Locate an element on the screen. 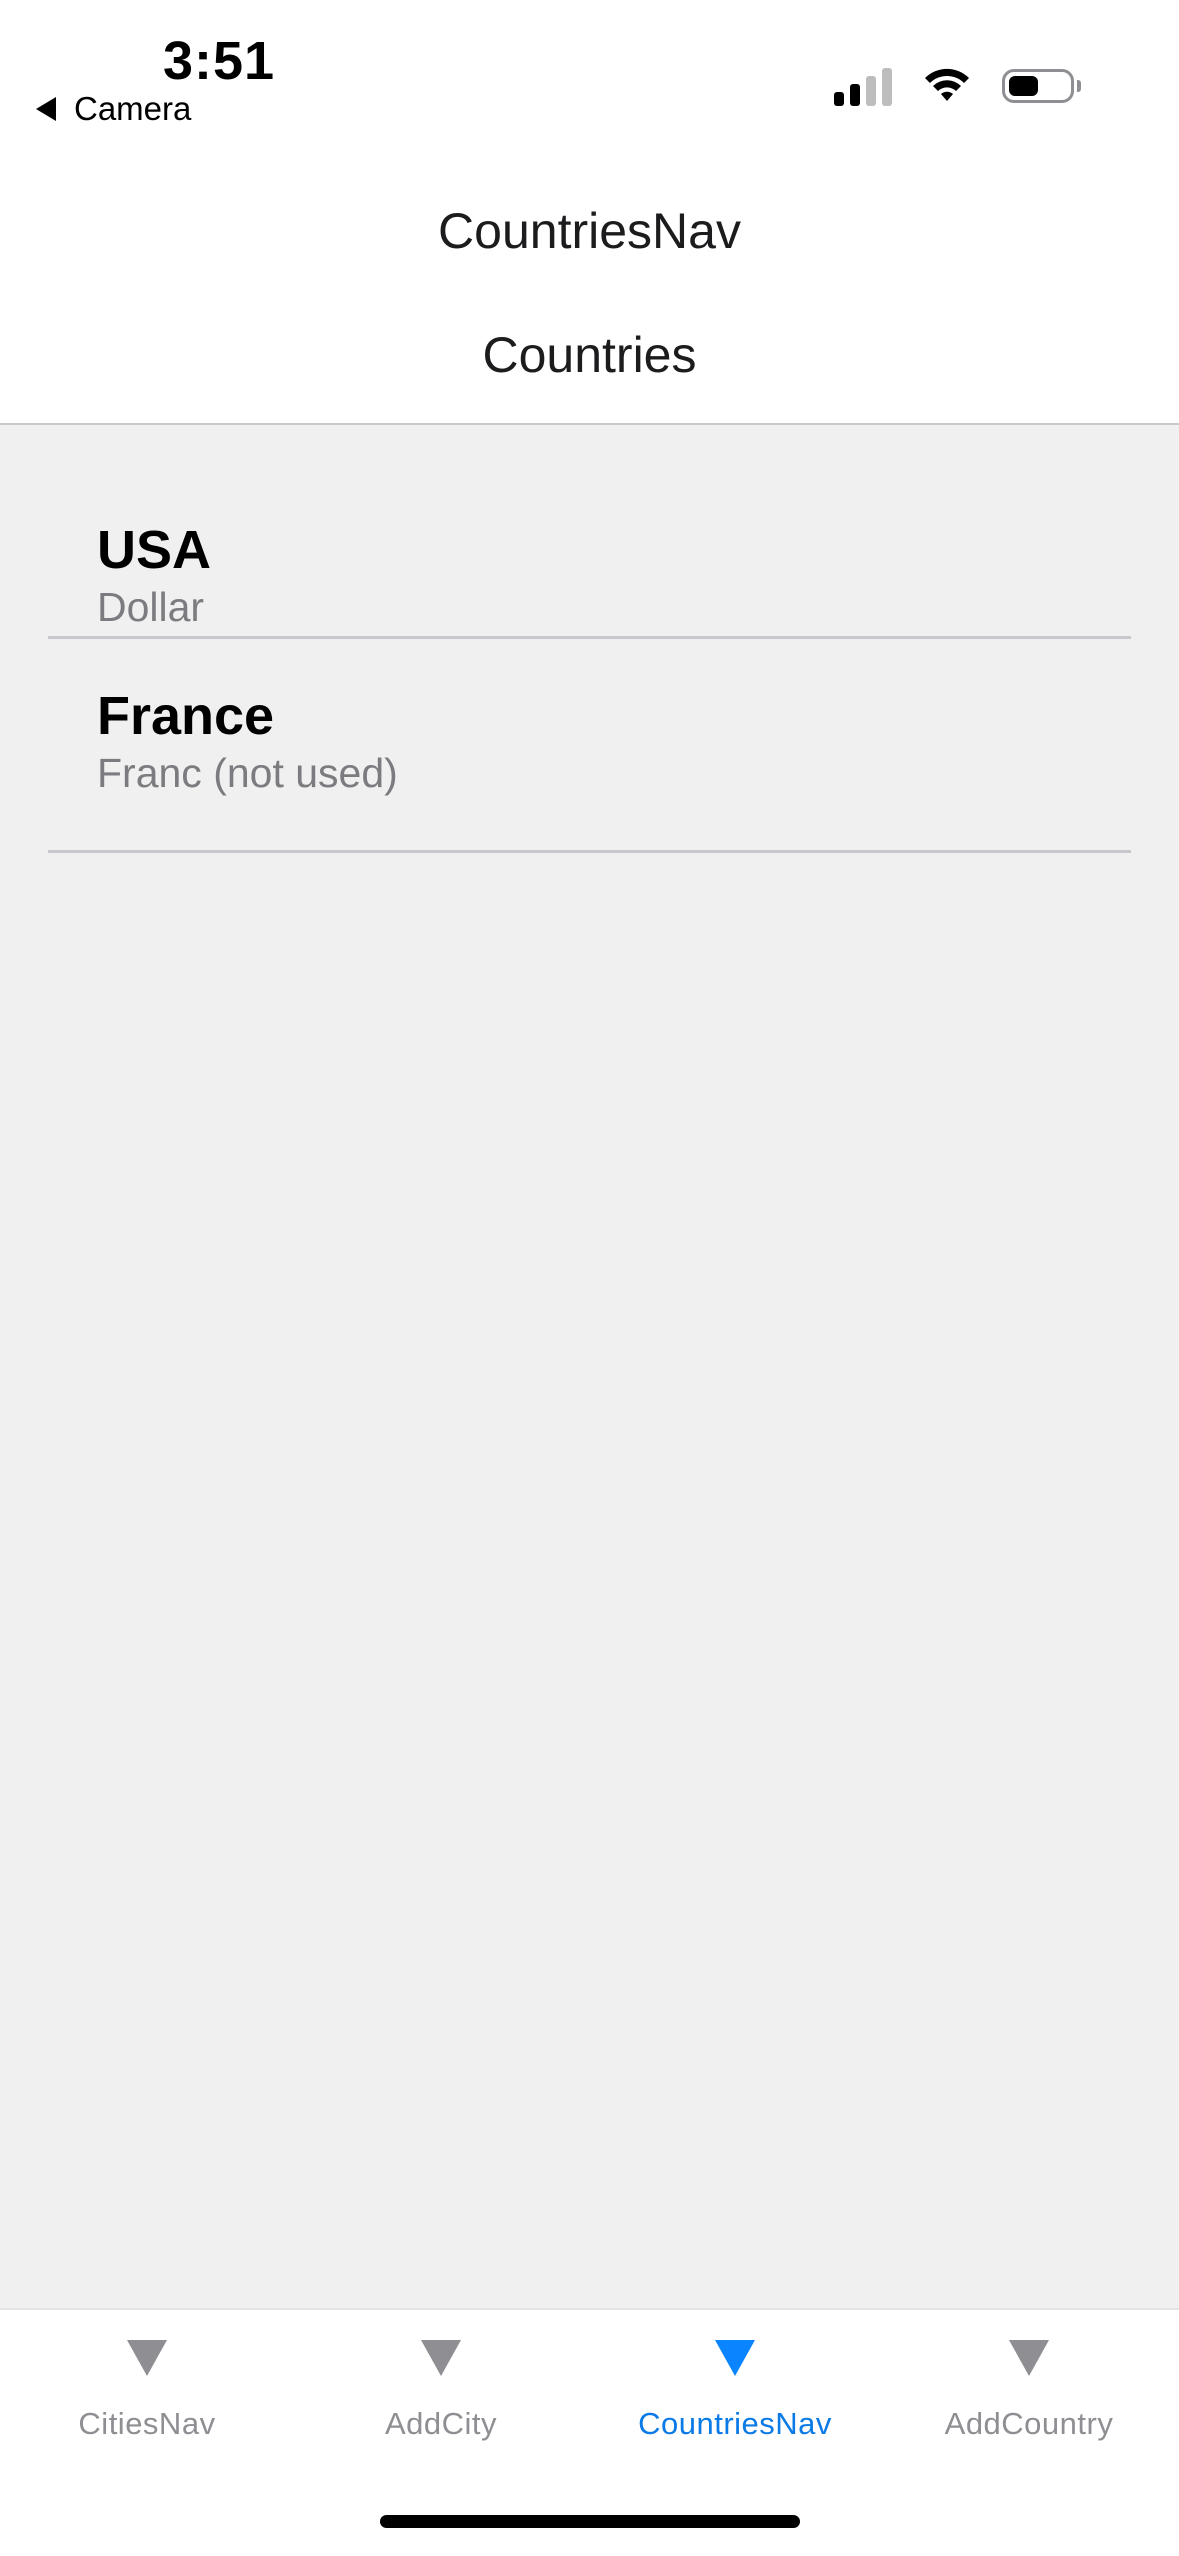 The height and width of the screenshot is (2556, 1179). country-list-item-france: France Franc (not used) is located at coordinates (589, 746).